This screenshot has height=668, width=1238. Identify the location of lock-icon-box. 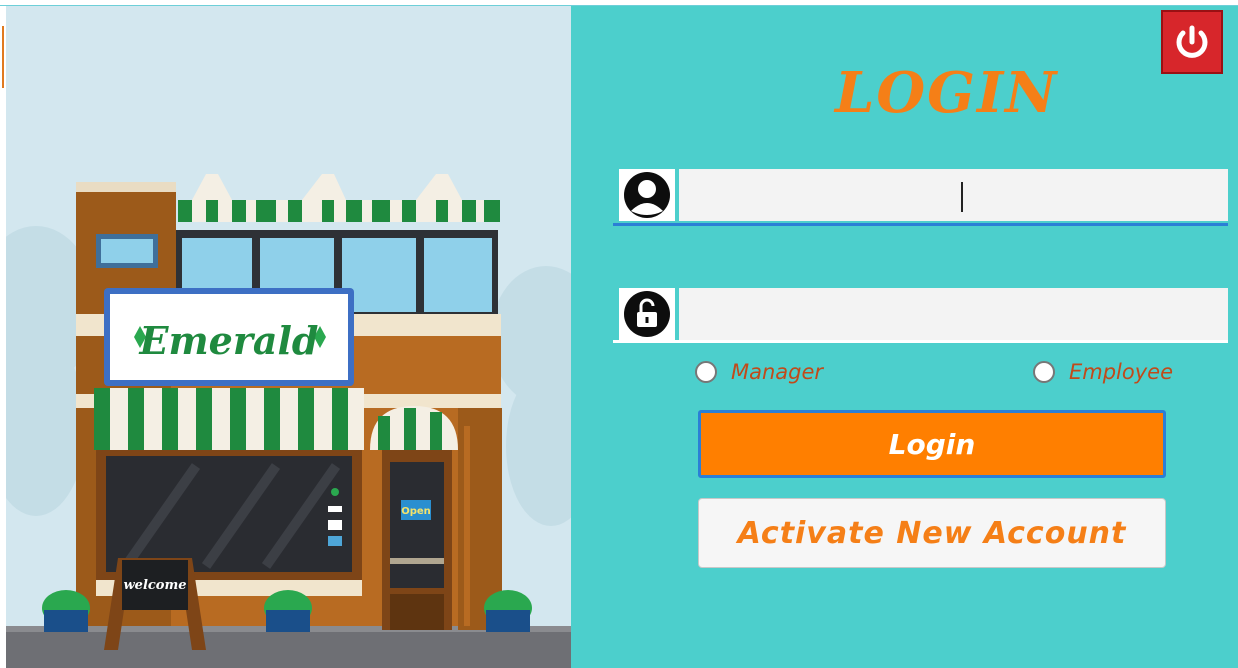
(647, 314).